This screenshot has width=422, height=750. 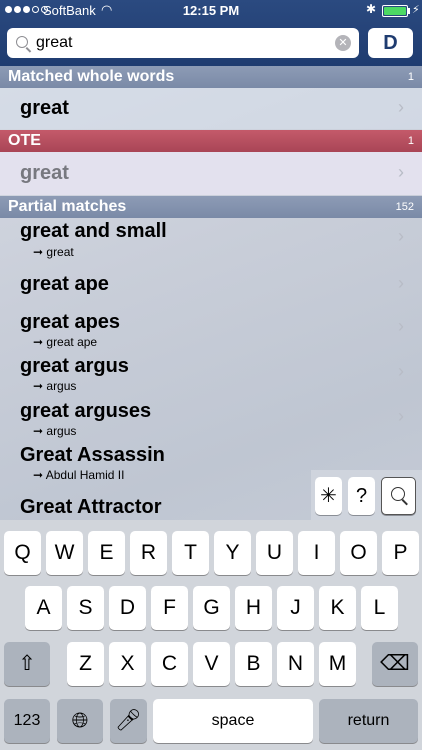 I want to click on key-t: T, so click(x=190, y=553).